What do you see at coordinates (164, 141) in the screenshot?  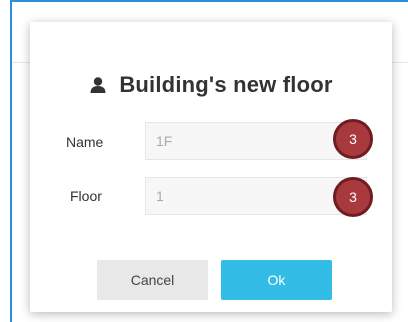 I see `name-field-value: 1F` at bounding box center [164, 141].